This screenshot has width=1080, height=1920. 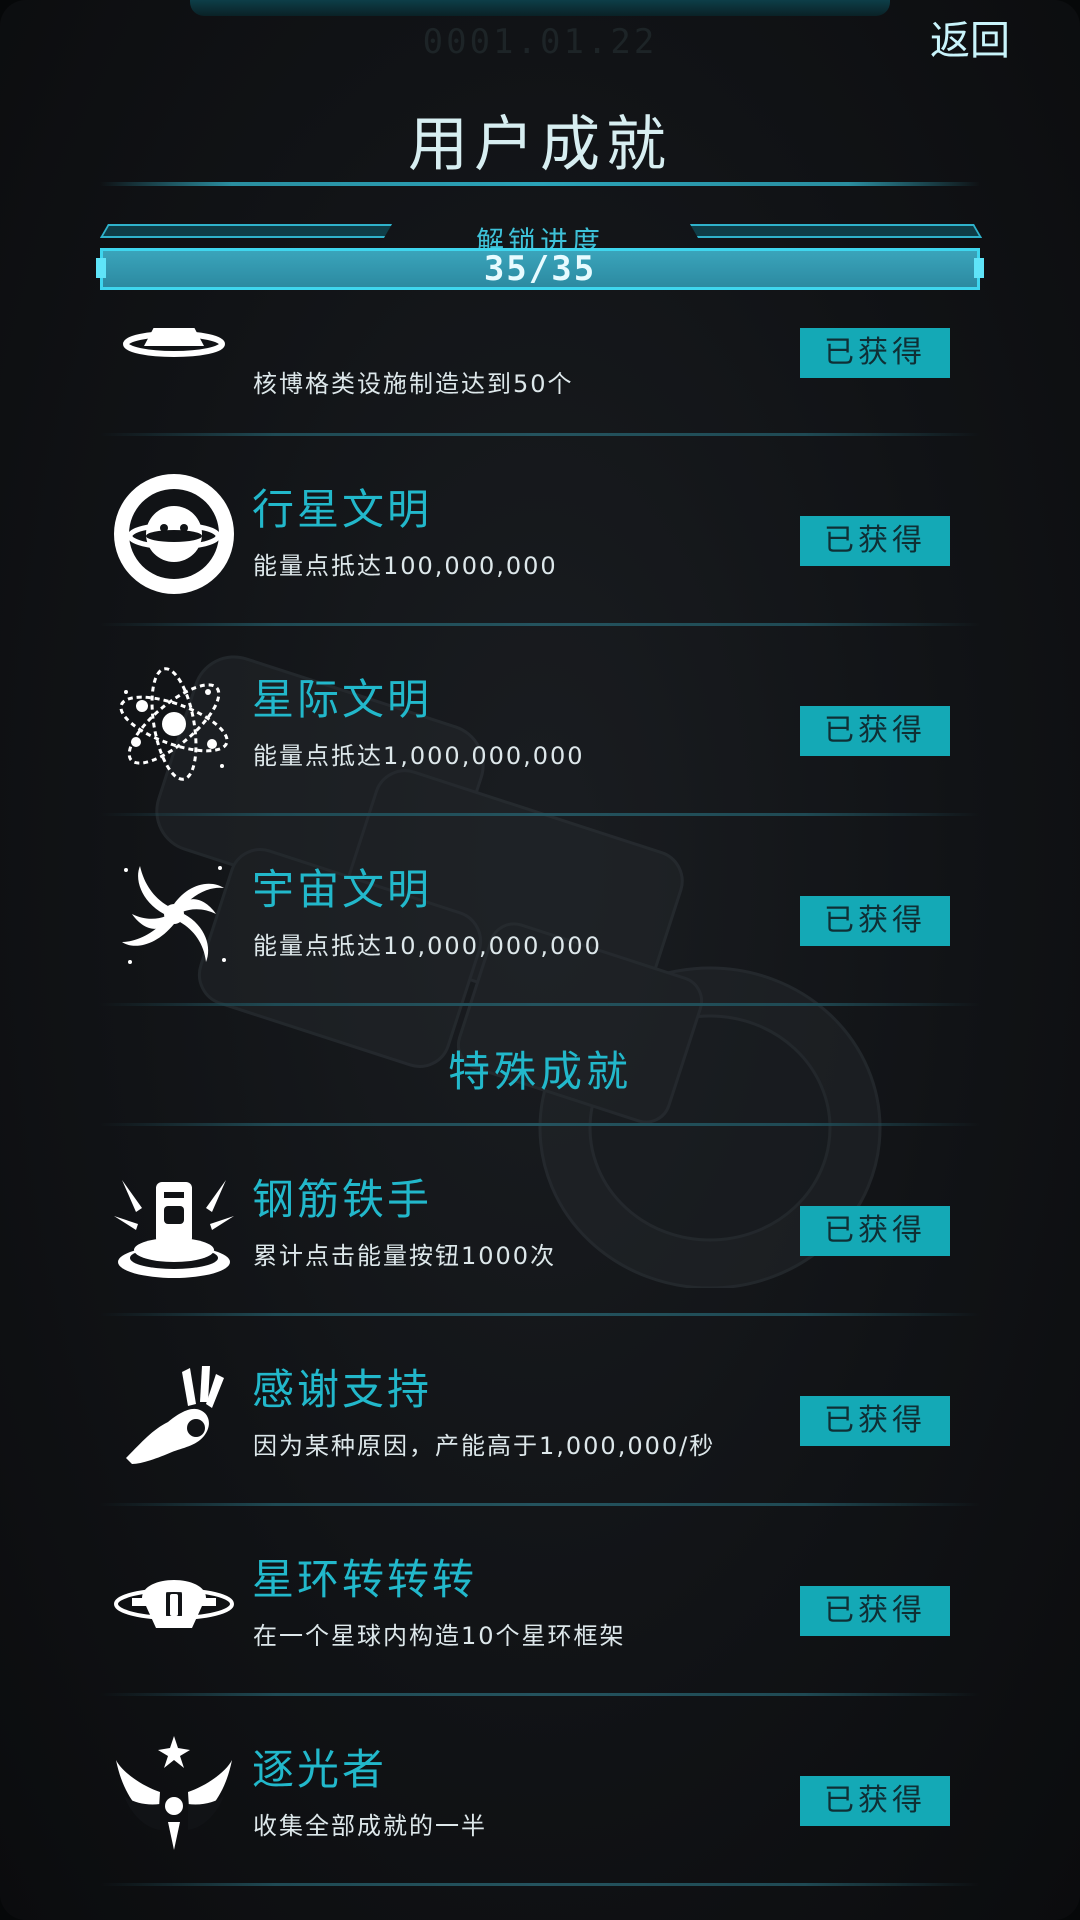 I want to click on achievement-row: 逐光者 收集全部成就的一半 已获得, so click(x=540, y=1791).